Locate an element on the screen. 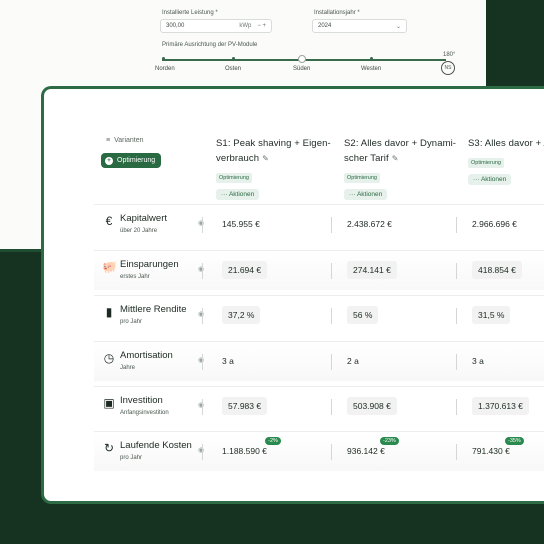  metric-subtitle: über 20 Jahre is located at coordinates (139, 231).